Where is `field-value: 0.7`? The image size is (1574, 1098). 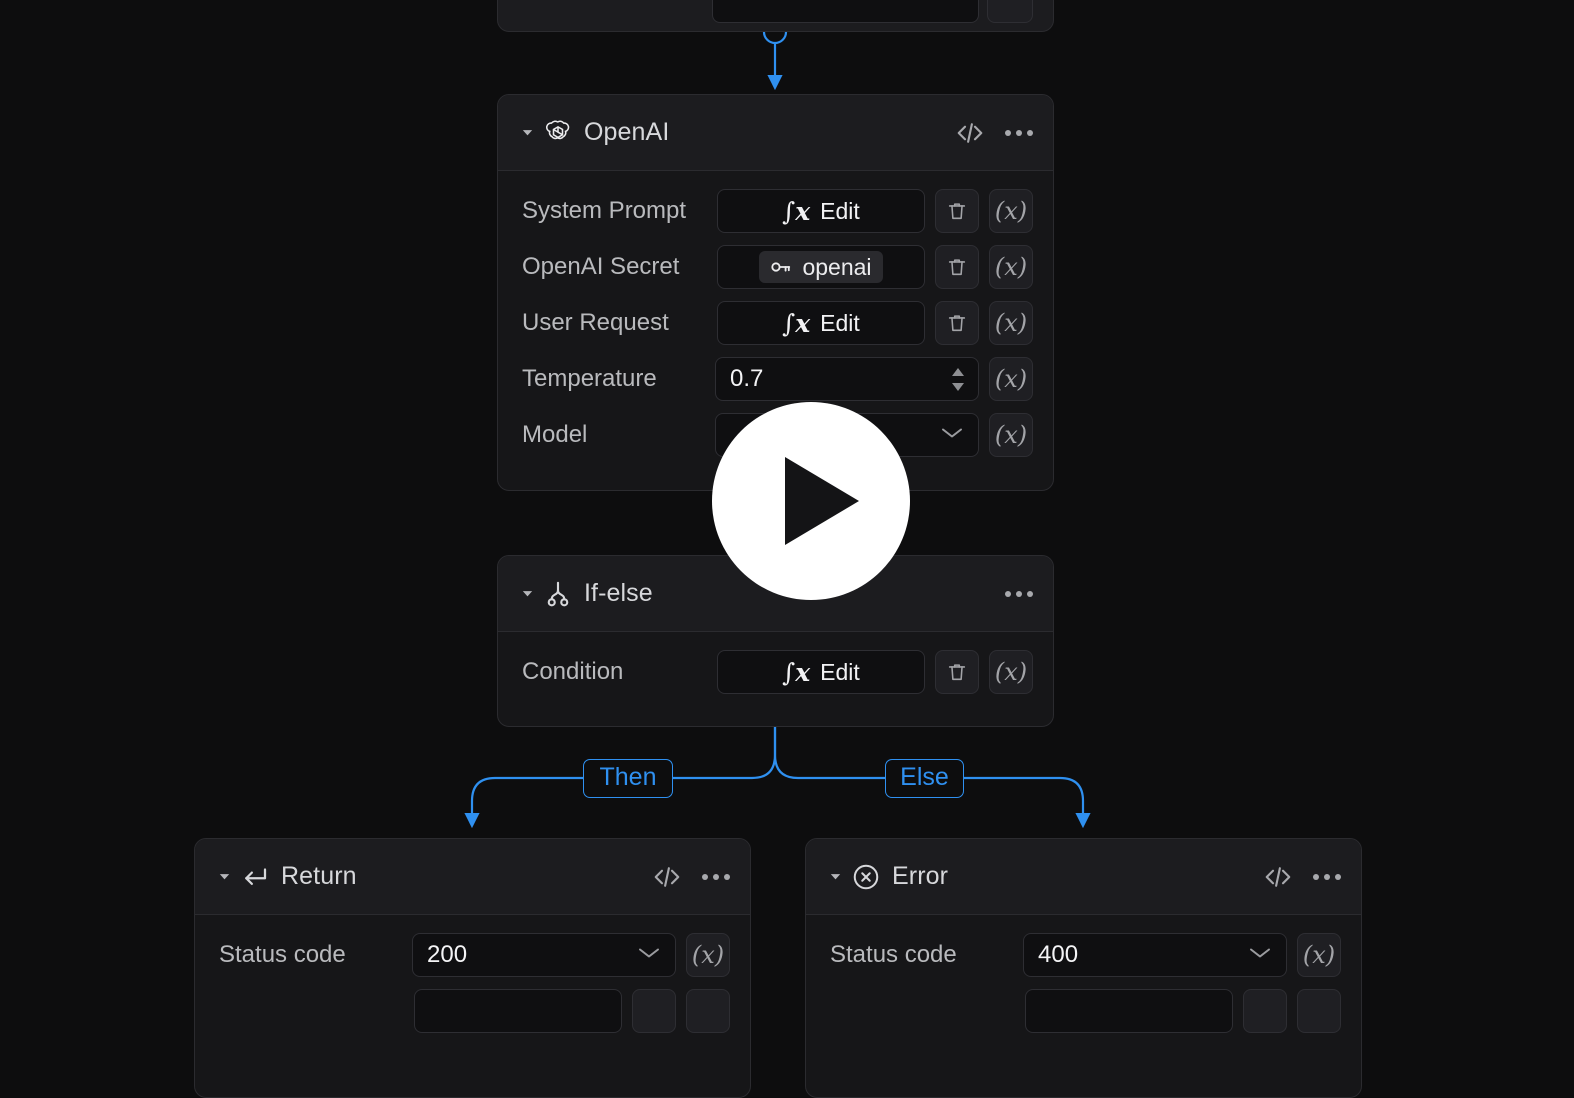 field-value: 0.7 is located at coordinates (747, 378).